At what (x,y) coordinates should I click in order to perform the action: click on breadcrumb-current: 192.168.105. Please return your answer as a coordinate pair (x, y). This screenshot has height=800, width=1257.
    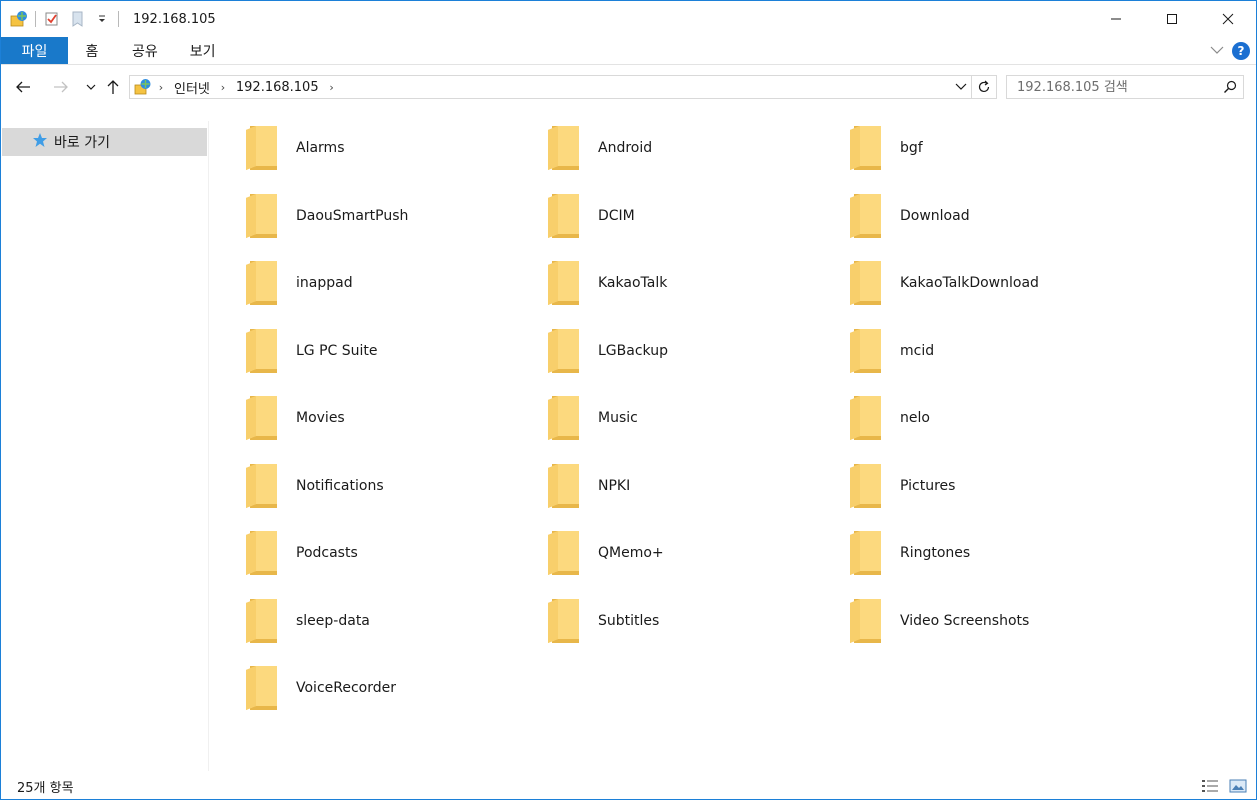
    Looking at the image, I should click on (277, 87).